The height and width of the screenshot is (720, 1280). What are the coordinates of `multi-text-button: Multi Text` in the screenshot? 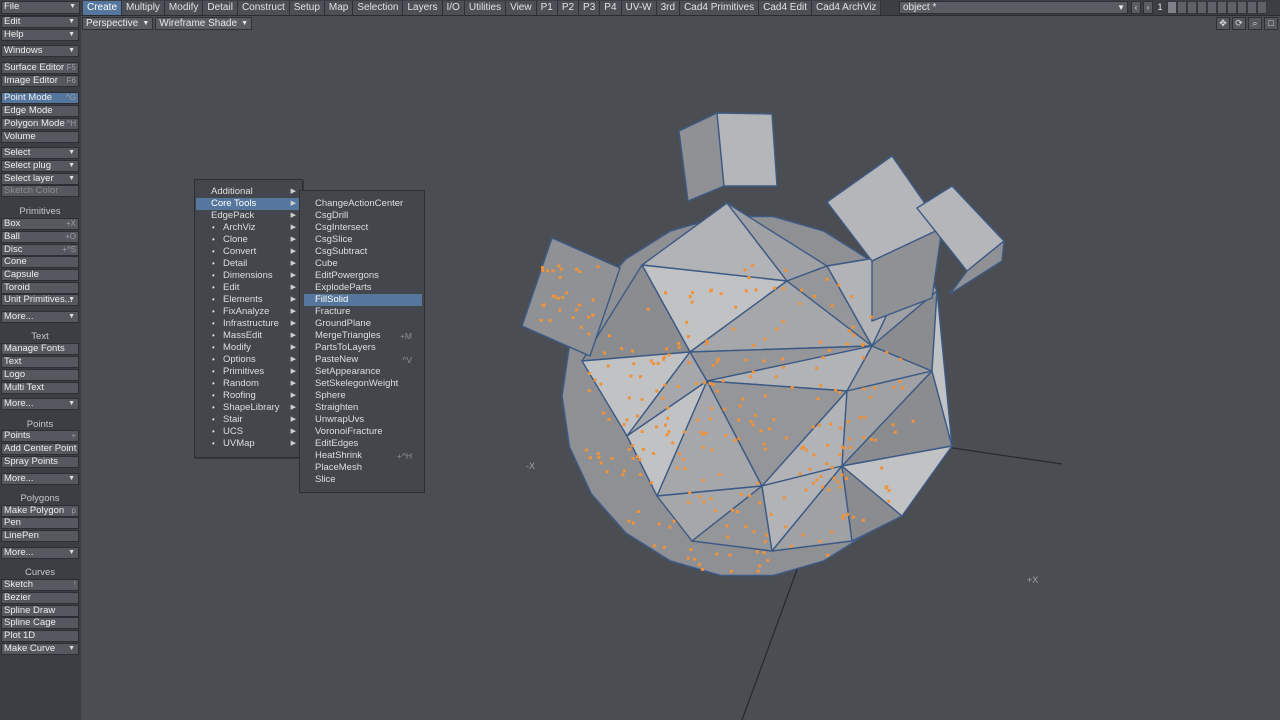 It's located at (40, 388).